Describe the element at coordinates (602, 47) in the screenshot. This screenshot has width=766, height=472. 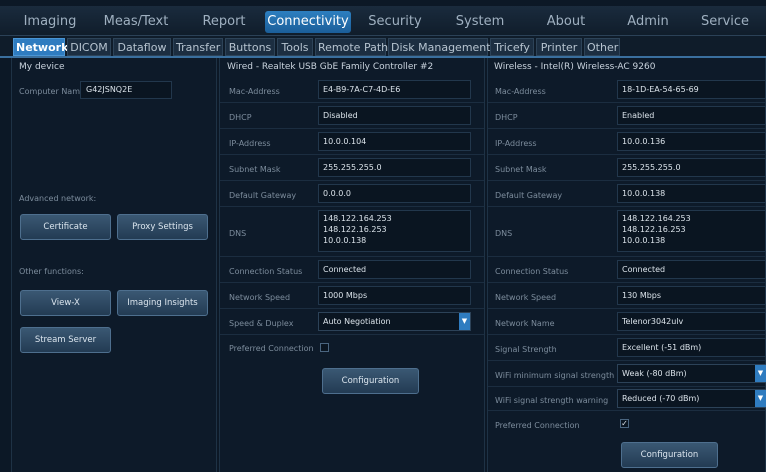
I see `subtab-other: Other` at that location.